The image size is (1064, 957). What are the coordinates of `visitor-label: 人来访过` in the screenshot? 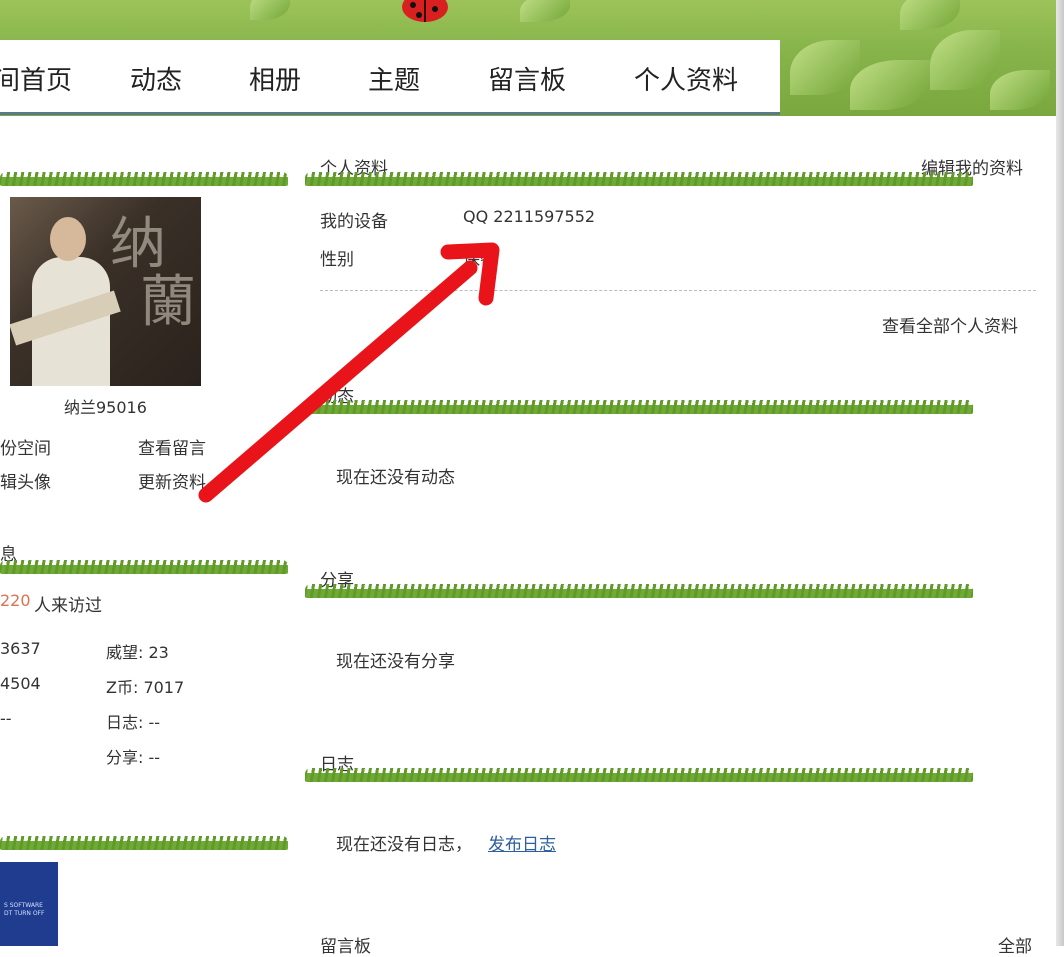 It's located at (68, 606).